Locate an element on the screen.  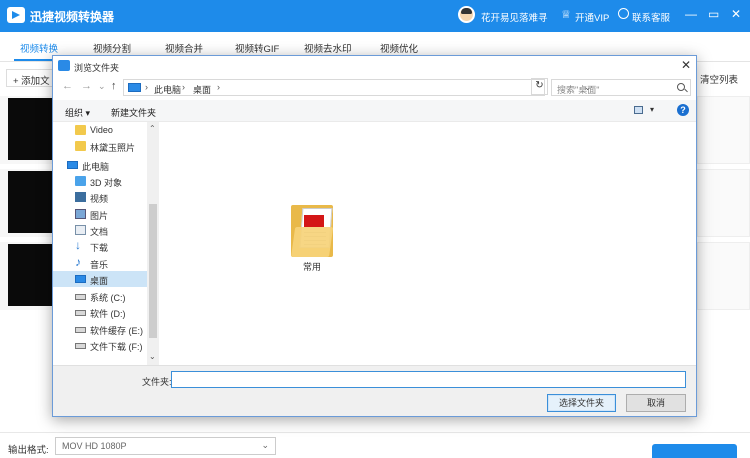
address-bar: › 此电脑 › 桌面 › ⌄ is located at coordinates (357, 87).